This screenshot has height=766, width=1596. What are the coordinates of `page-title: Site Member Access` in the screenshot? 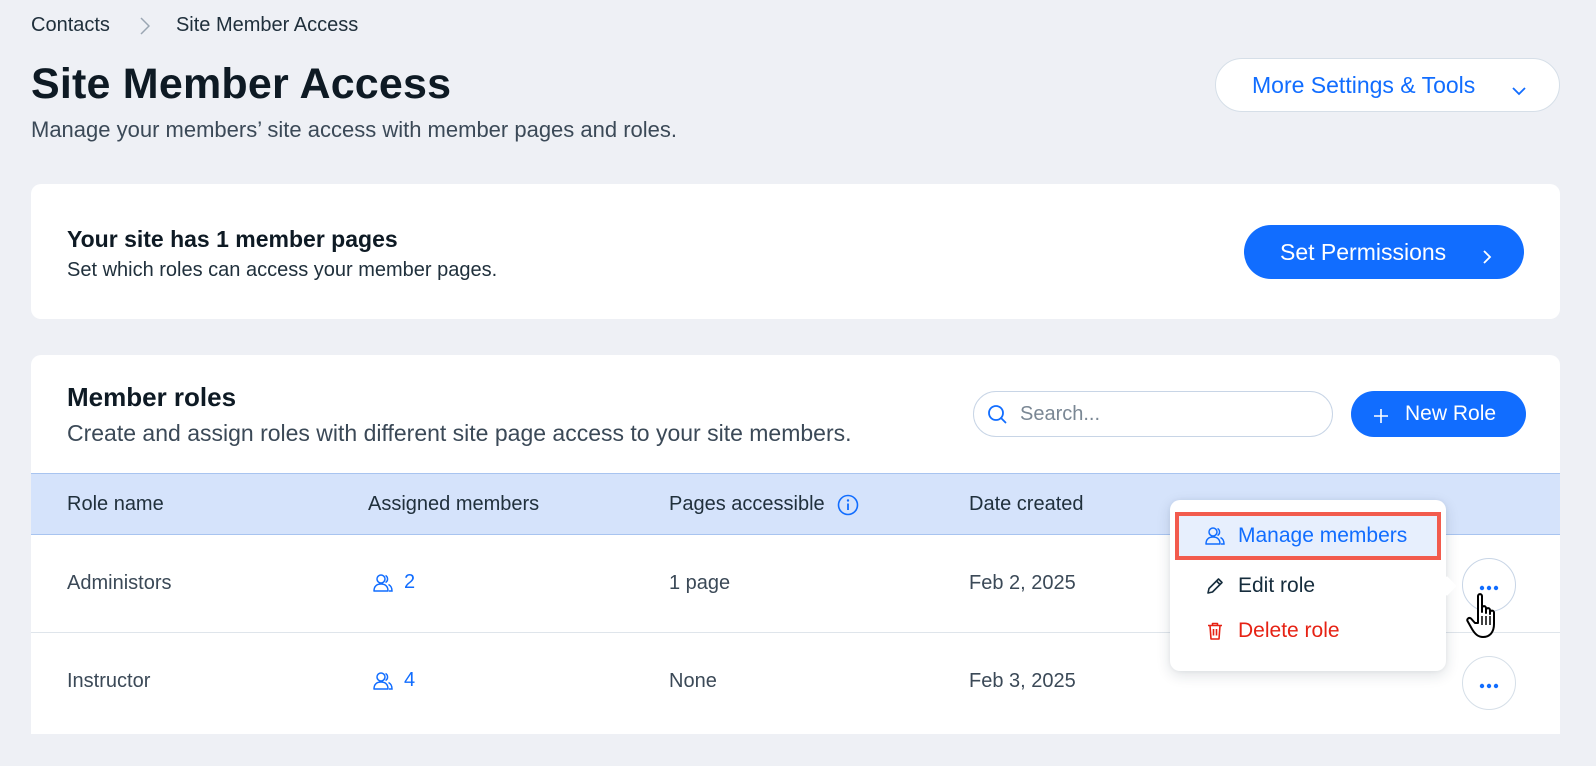 It's located at (241, 84).